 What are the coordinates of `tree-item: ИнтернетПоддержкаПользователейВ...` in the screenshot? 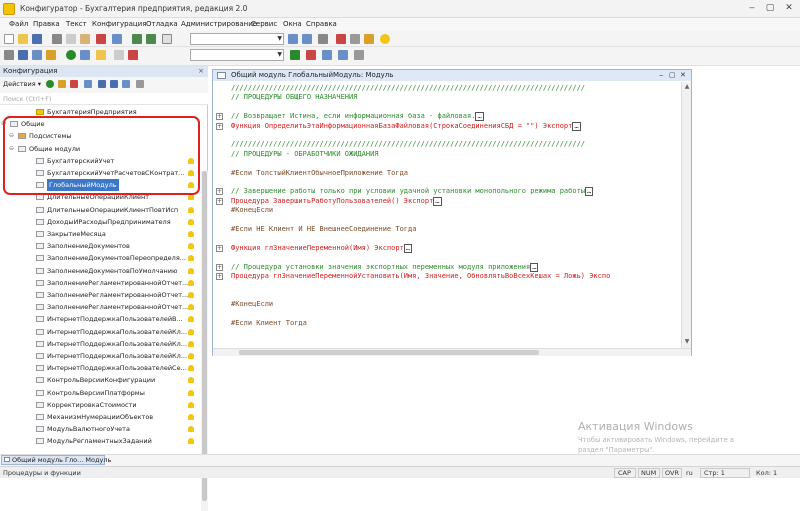 It's located at (104, 319).